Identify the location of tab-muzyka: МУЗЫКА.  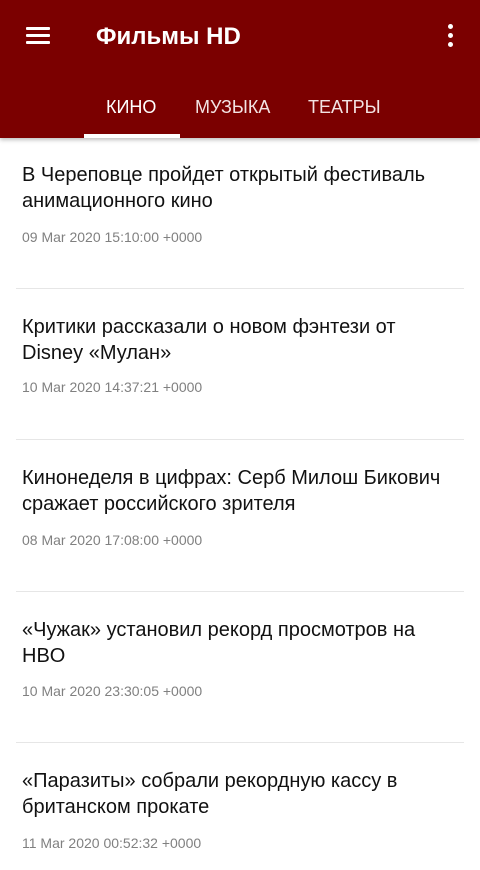
(232, 107).